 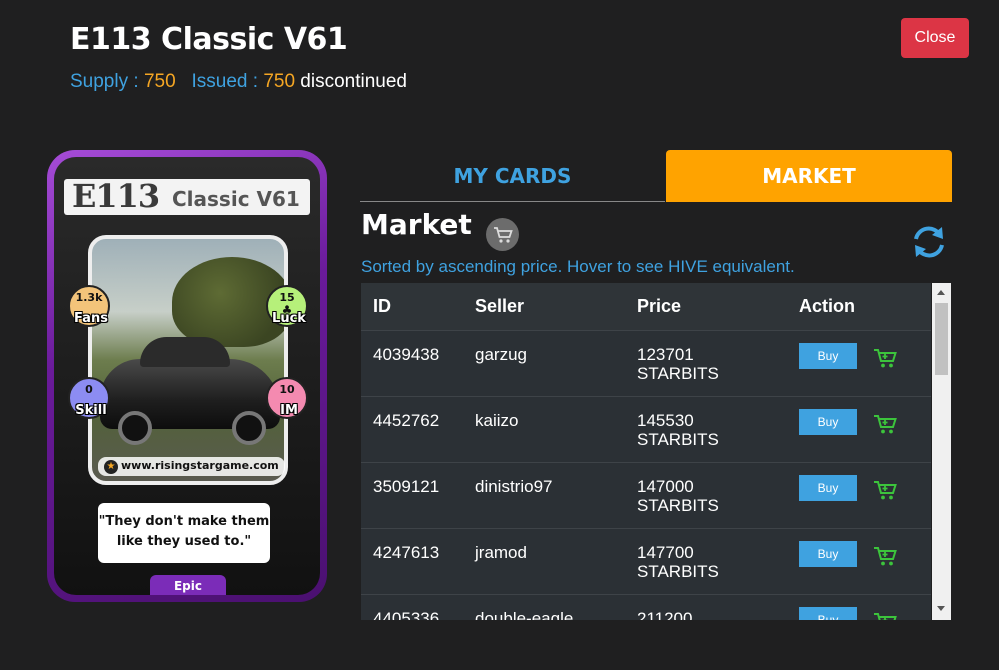 What do you see at coordinates (406, 486) in the screenshot?
I see `cell-id: 3509121` at bounding box center [406, 486].